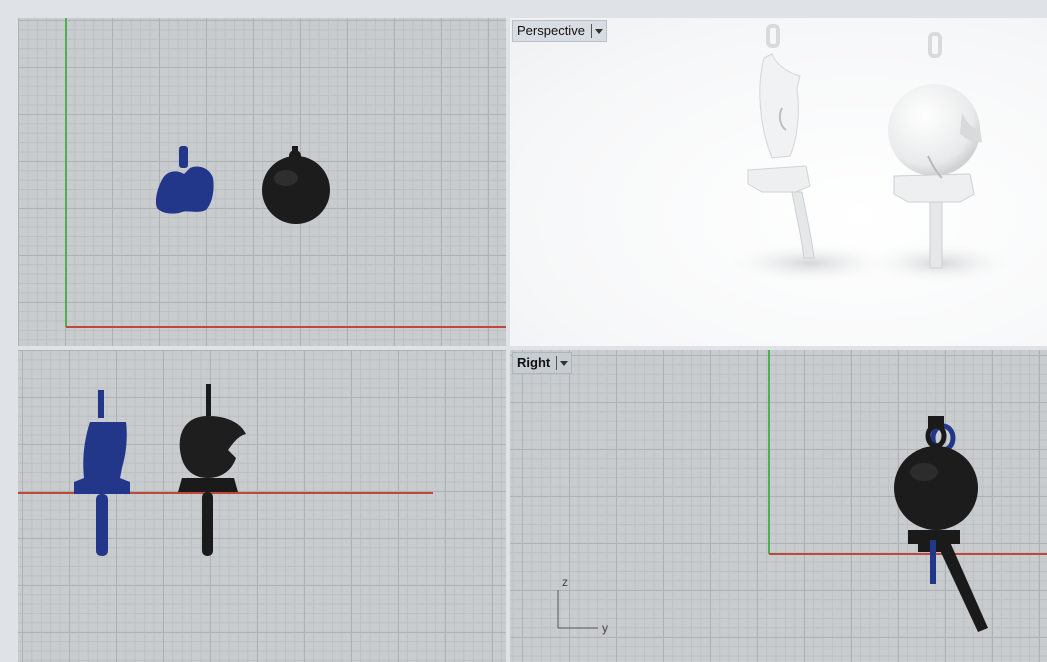 The image size is (1047, 662). I want to click on blue-pendant-front, so click(102, 473).